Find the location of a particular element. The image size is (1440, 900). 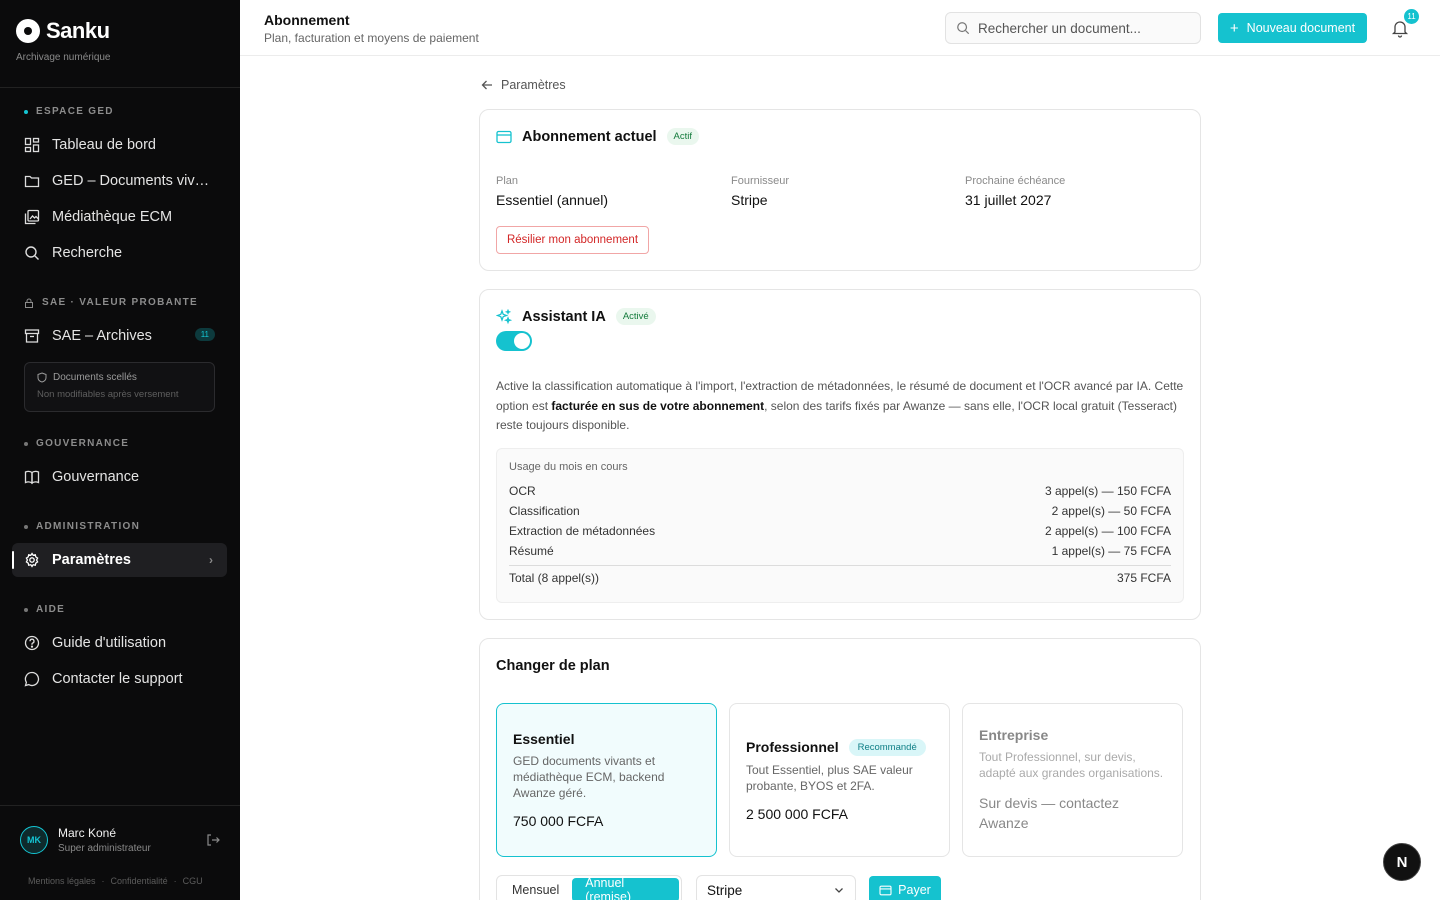

brand-name: Sanku is located at coordinates (78, 30).